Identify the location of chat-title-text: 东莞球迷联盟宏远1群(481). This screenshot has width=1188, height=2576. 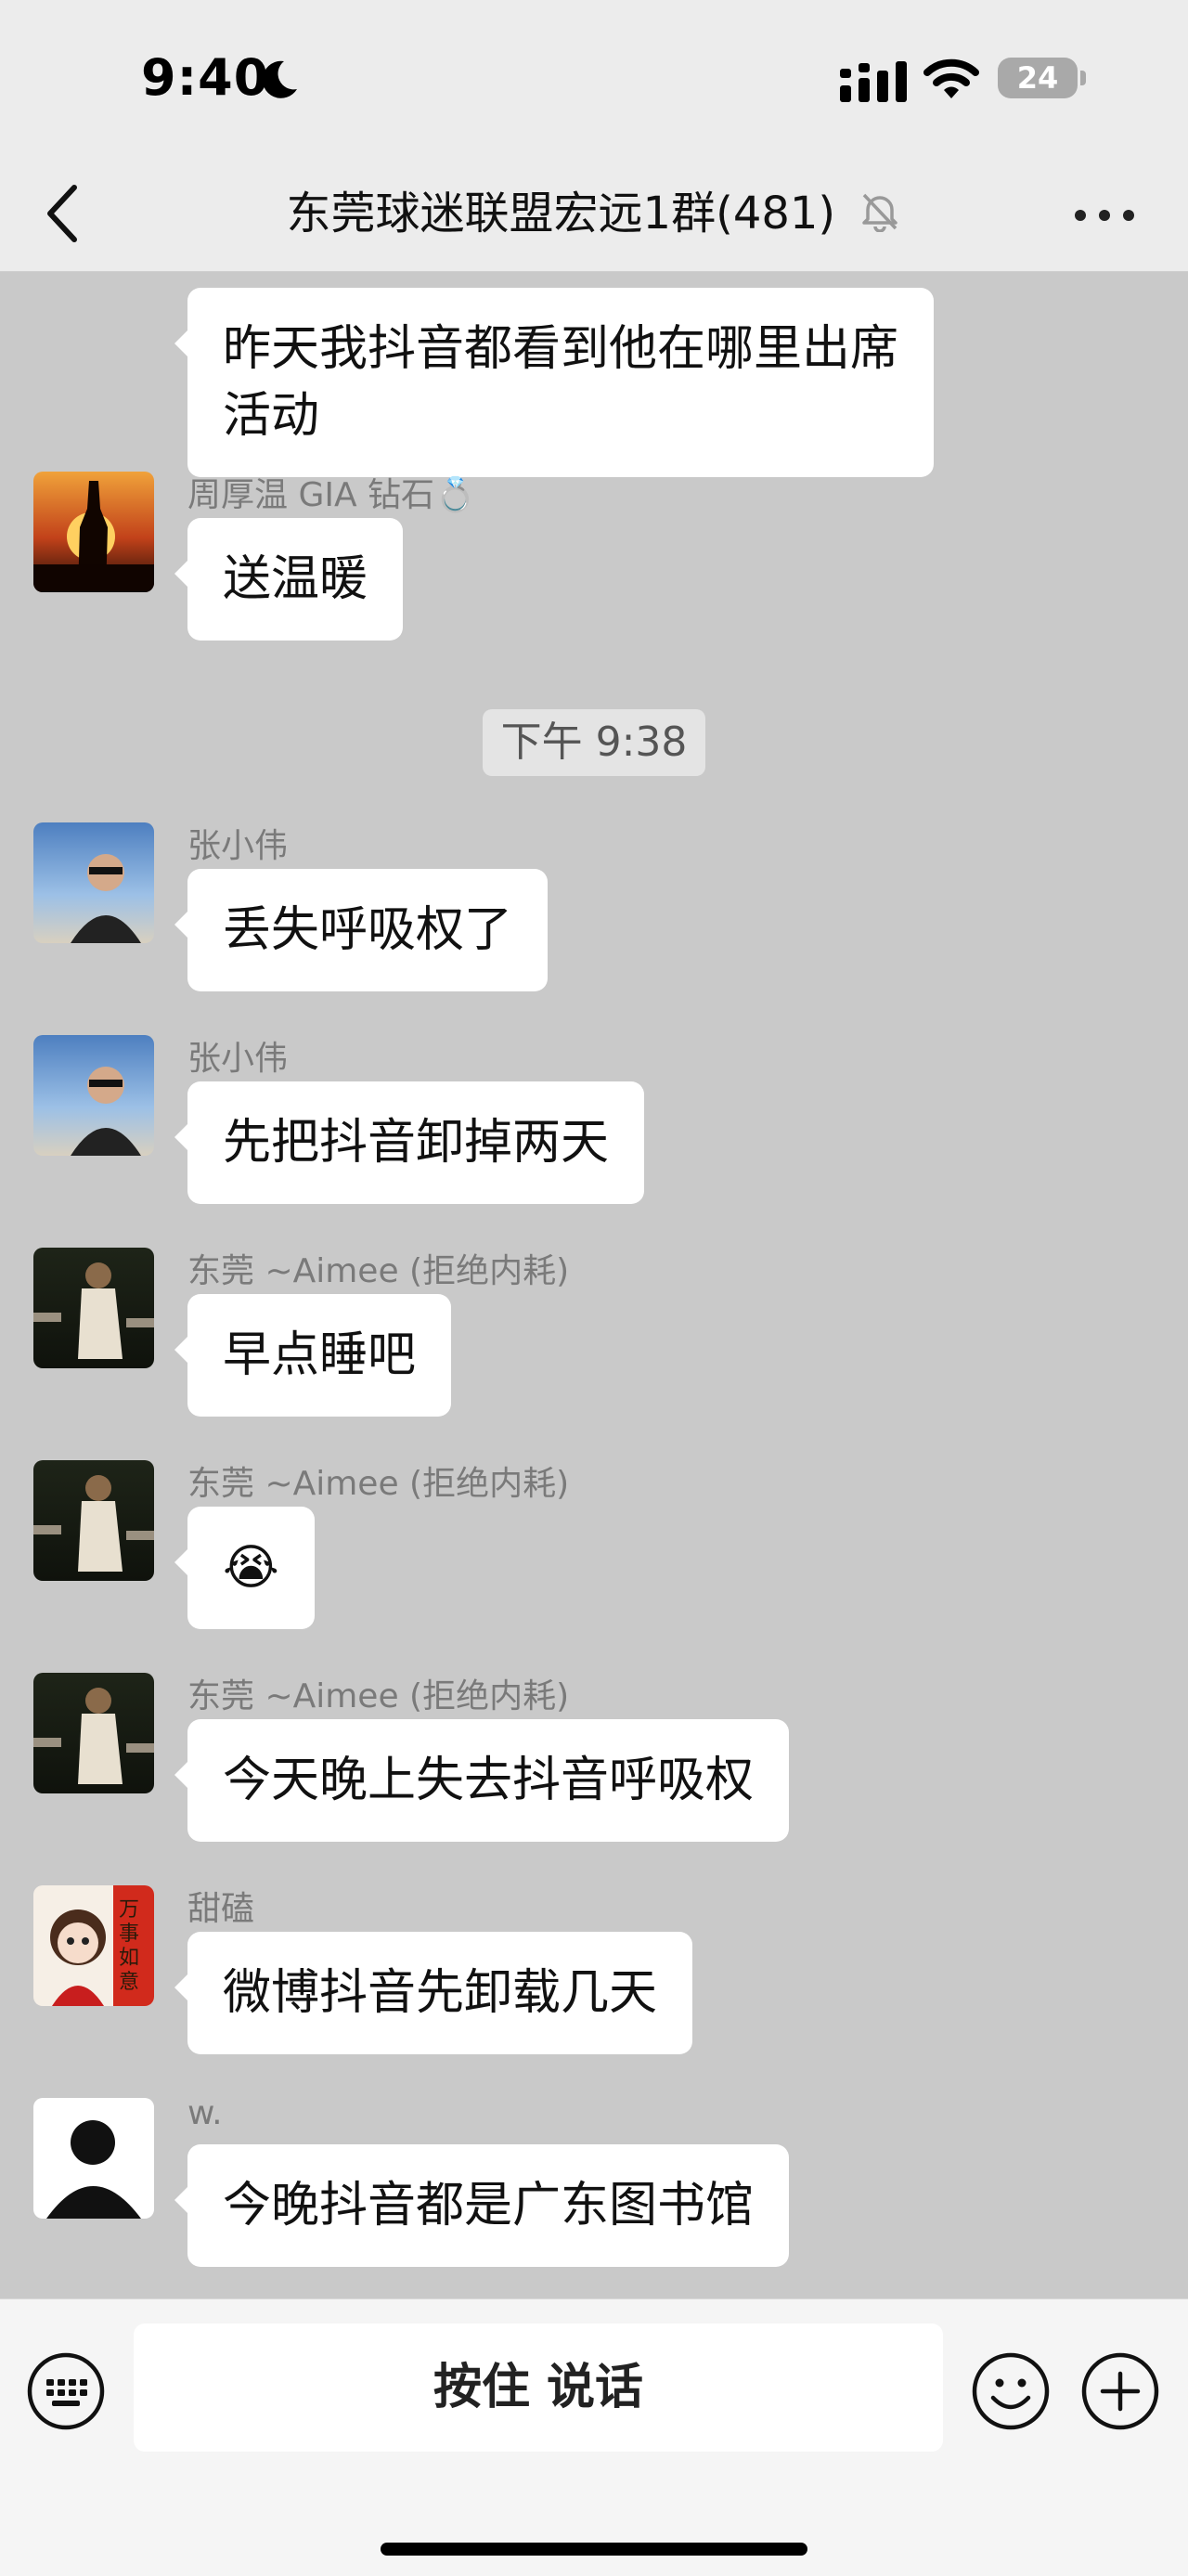
(561, 213).